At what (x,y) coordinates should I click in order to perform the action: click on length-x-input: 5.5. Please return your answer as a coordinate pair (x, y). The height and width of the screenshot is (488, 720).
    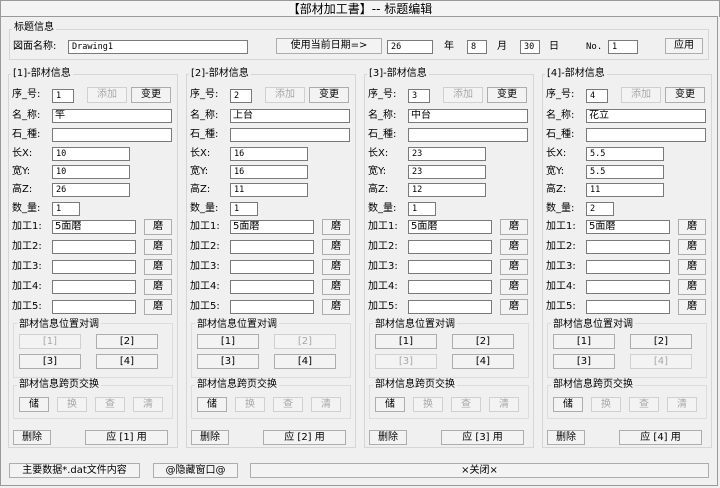
    Looking at the image, I should click on (625, 154).